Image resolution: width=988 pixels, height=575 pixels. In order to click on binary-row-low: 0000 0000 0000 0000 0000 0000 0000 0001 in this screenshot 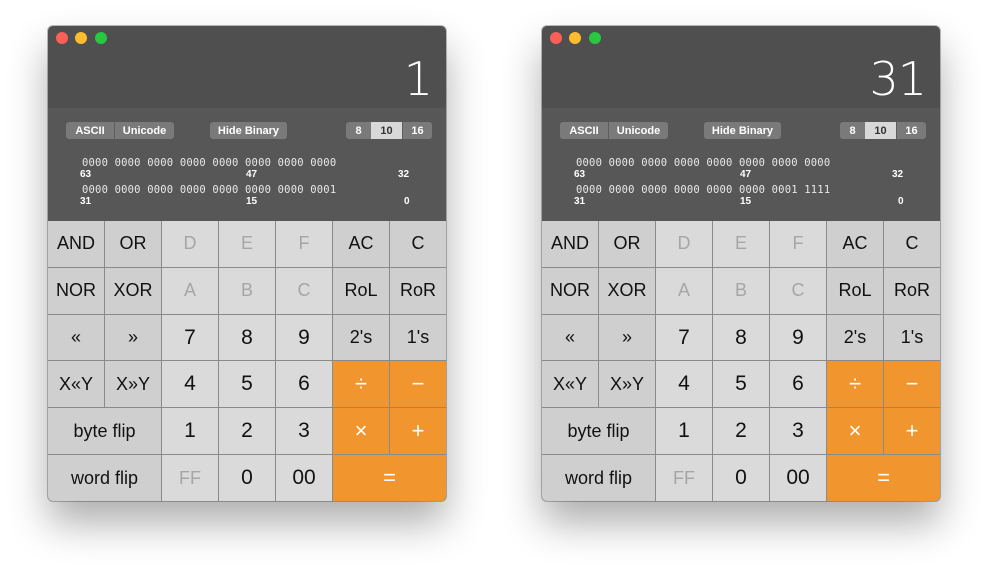, I will do `click(209, 190)`.